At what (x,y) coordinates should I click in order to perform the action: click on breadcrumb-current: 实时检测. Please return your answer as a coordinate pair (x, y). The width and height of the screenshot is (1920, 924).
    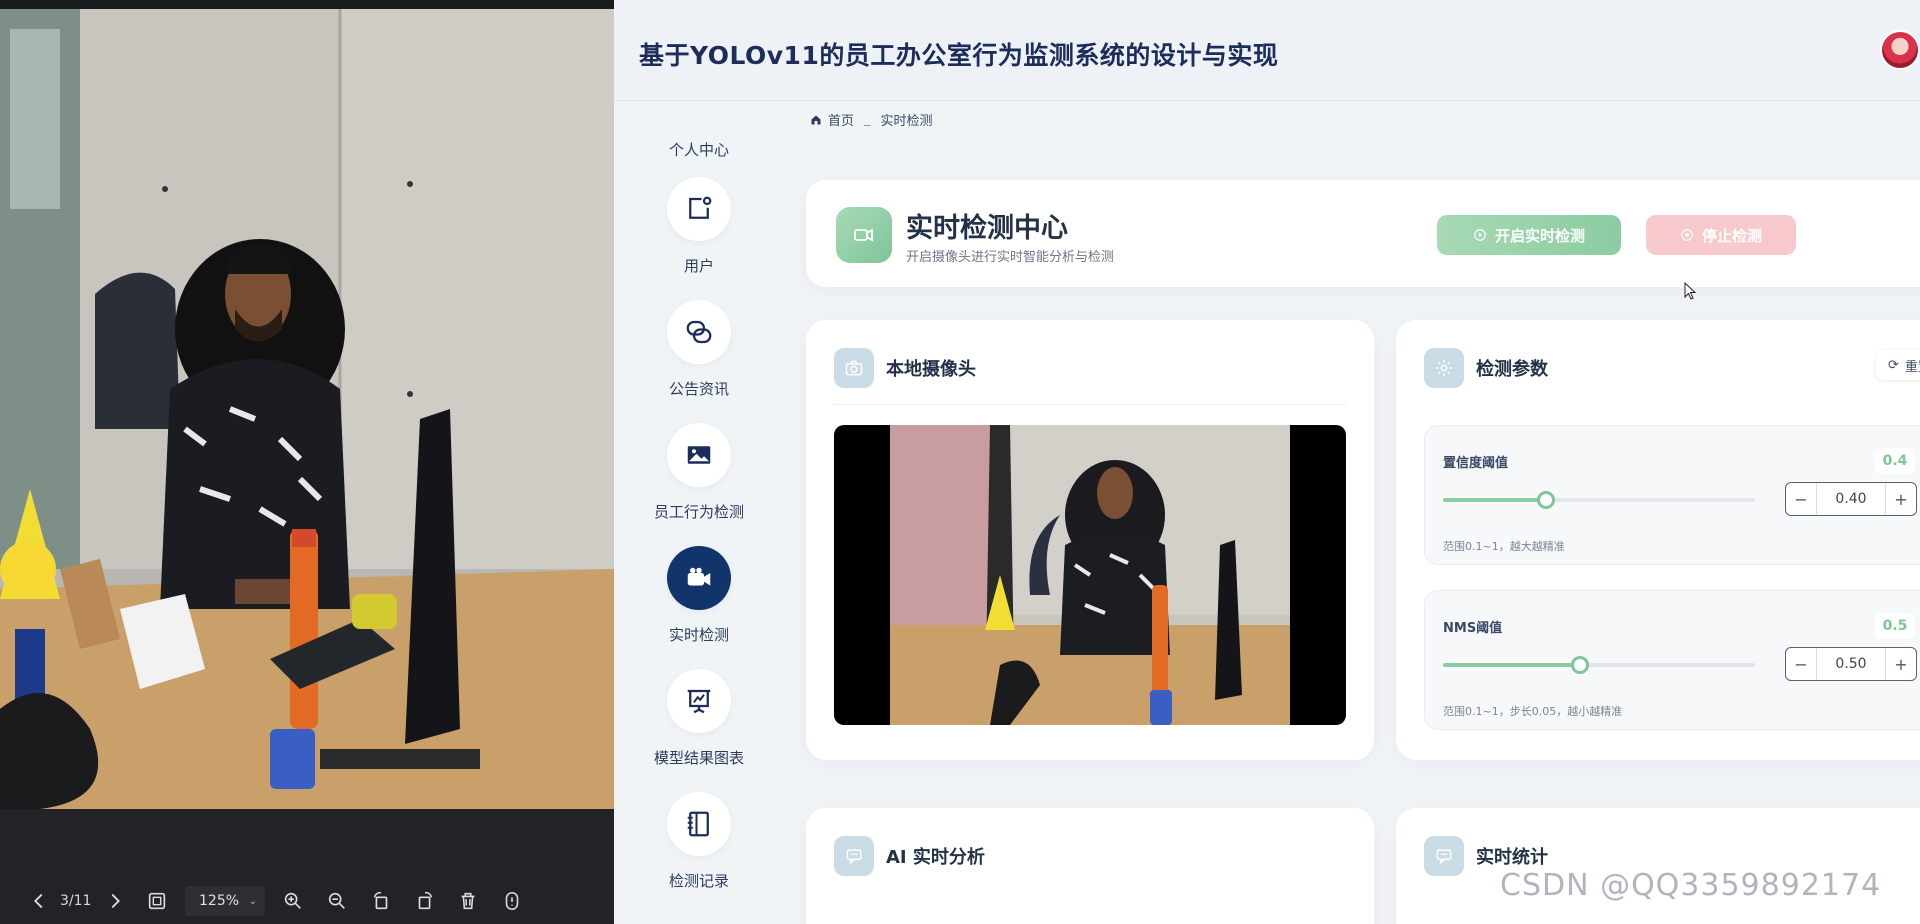
    Looking at the image, I should click on (906, 121).